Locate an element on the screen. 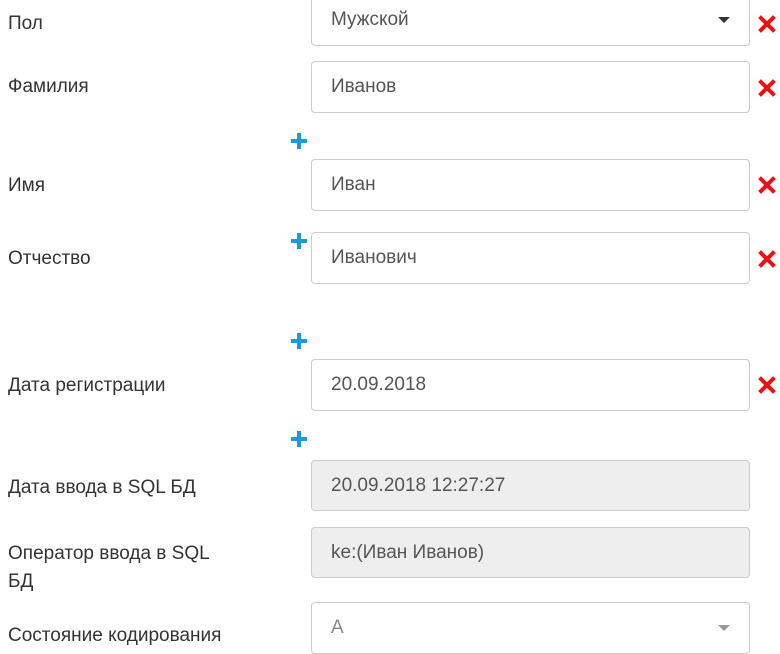 This screenshot has width=780, height=654. registration-date-input-value: 20.09.2018 is located at coordinates (379, 384).